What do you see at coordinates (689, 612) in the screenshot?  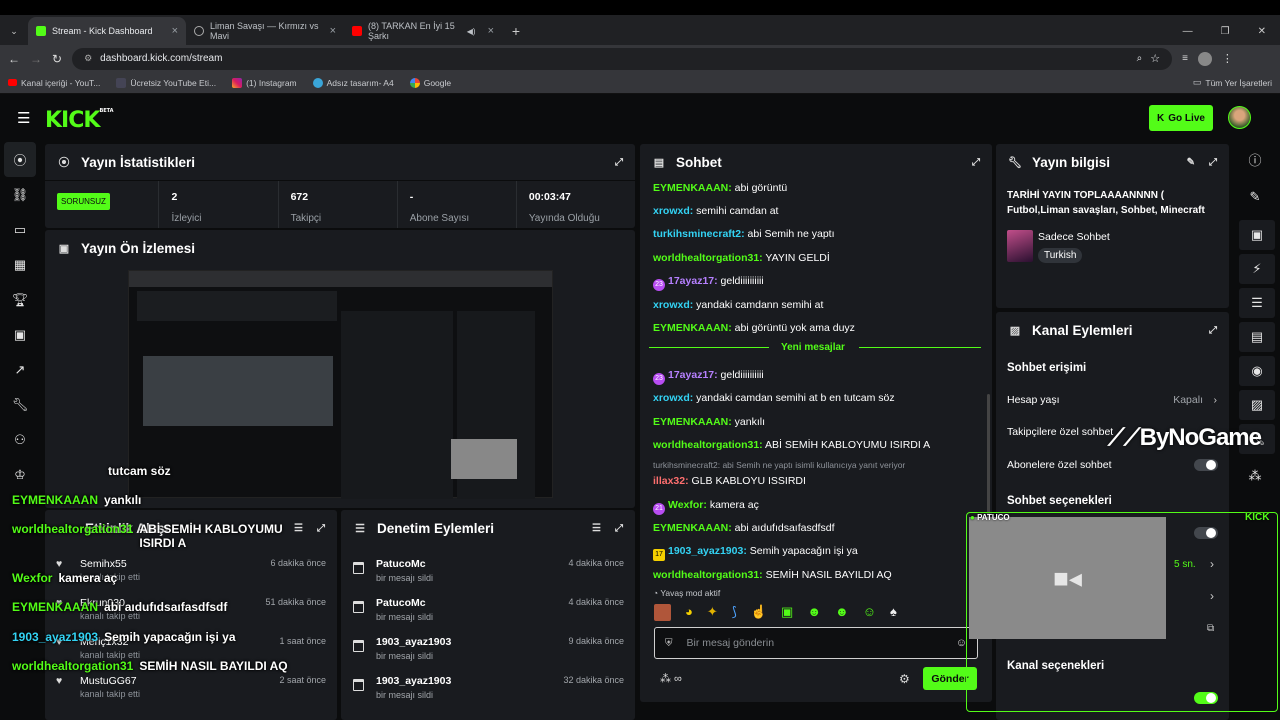 I see `emote-icon: ◕` at bounding box center [689, 612].